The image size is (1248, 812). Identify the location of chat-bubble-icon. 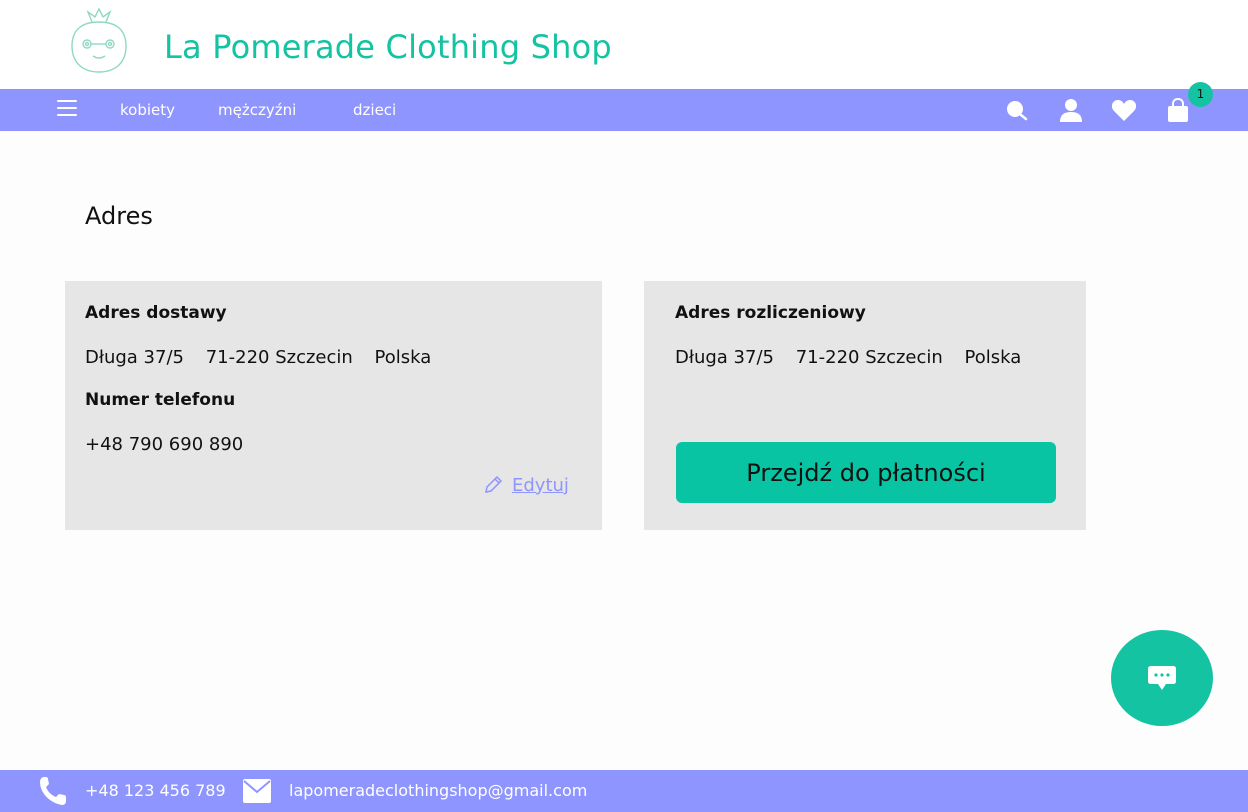
(1162, 678).